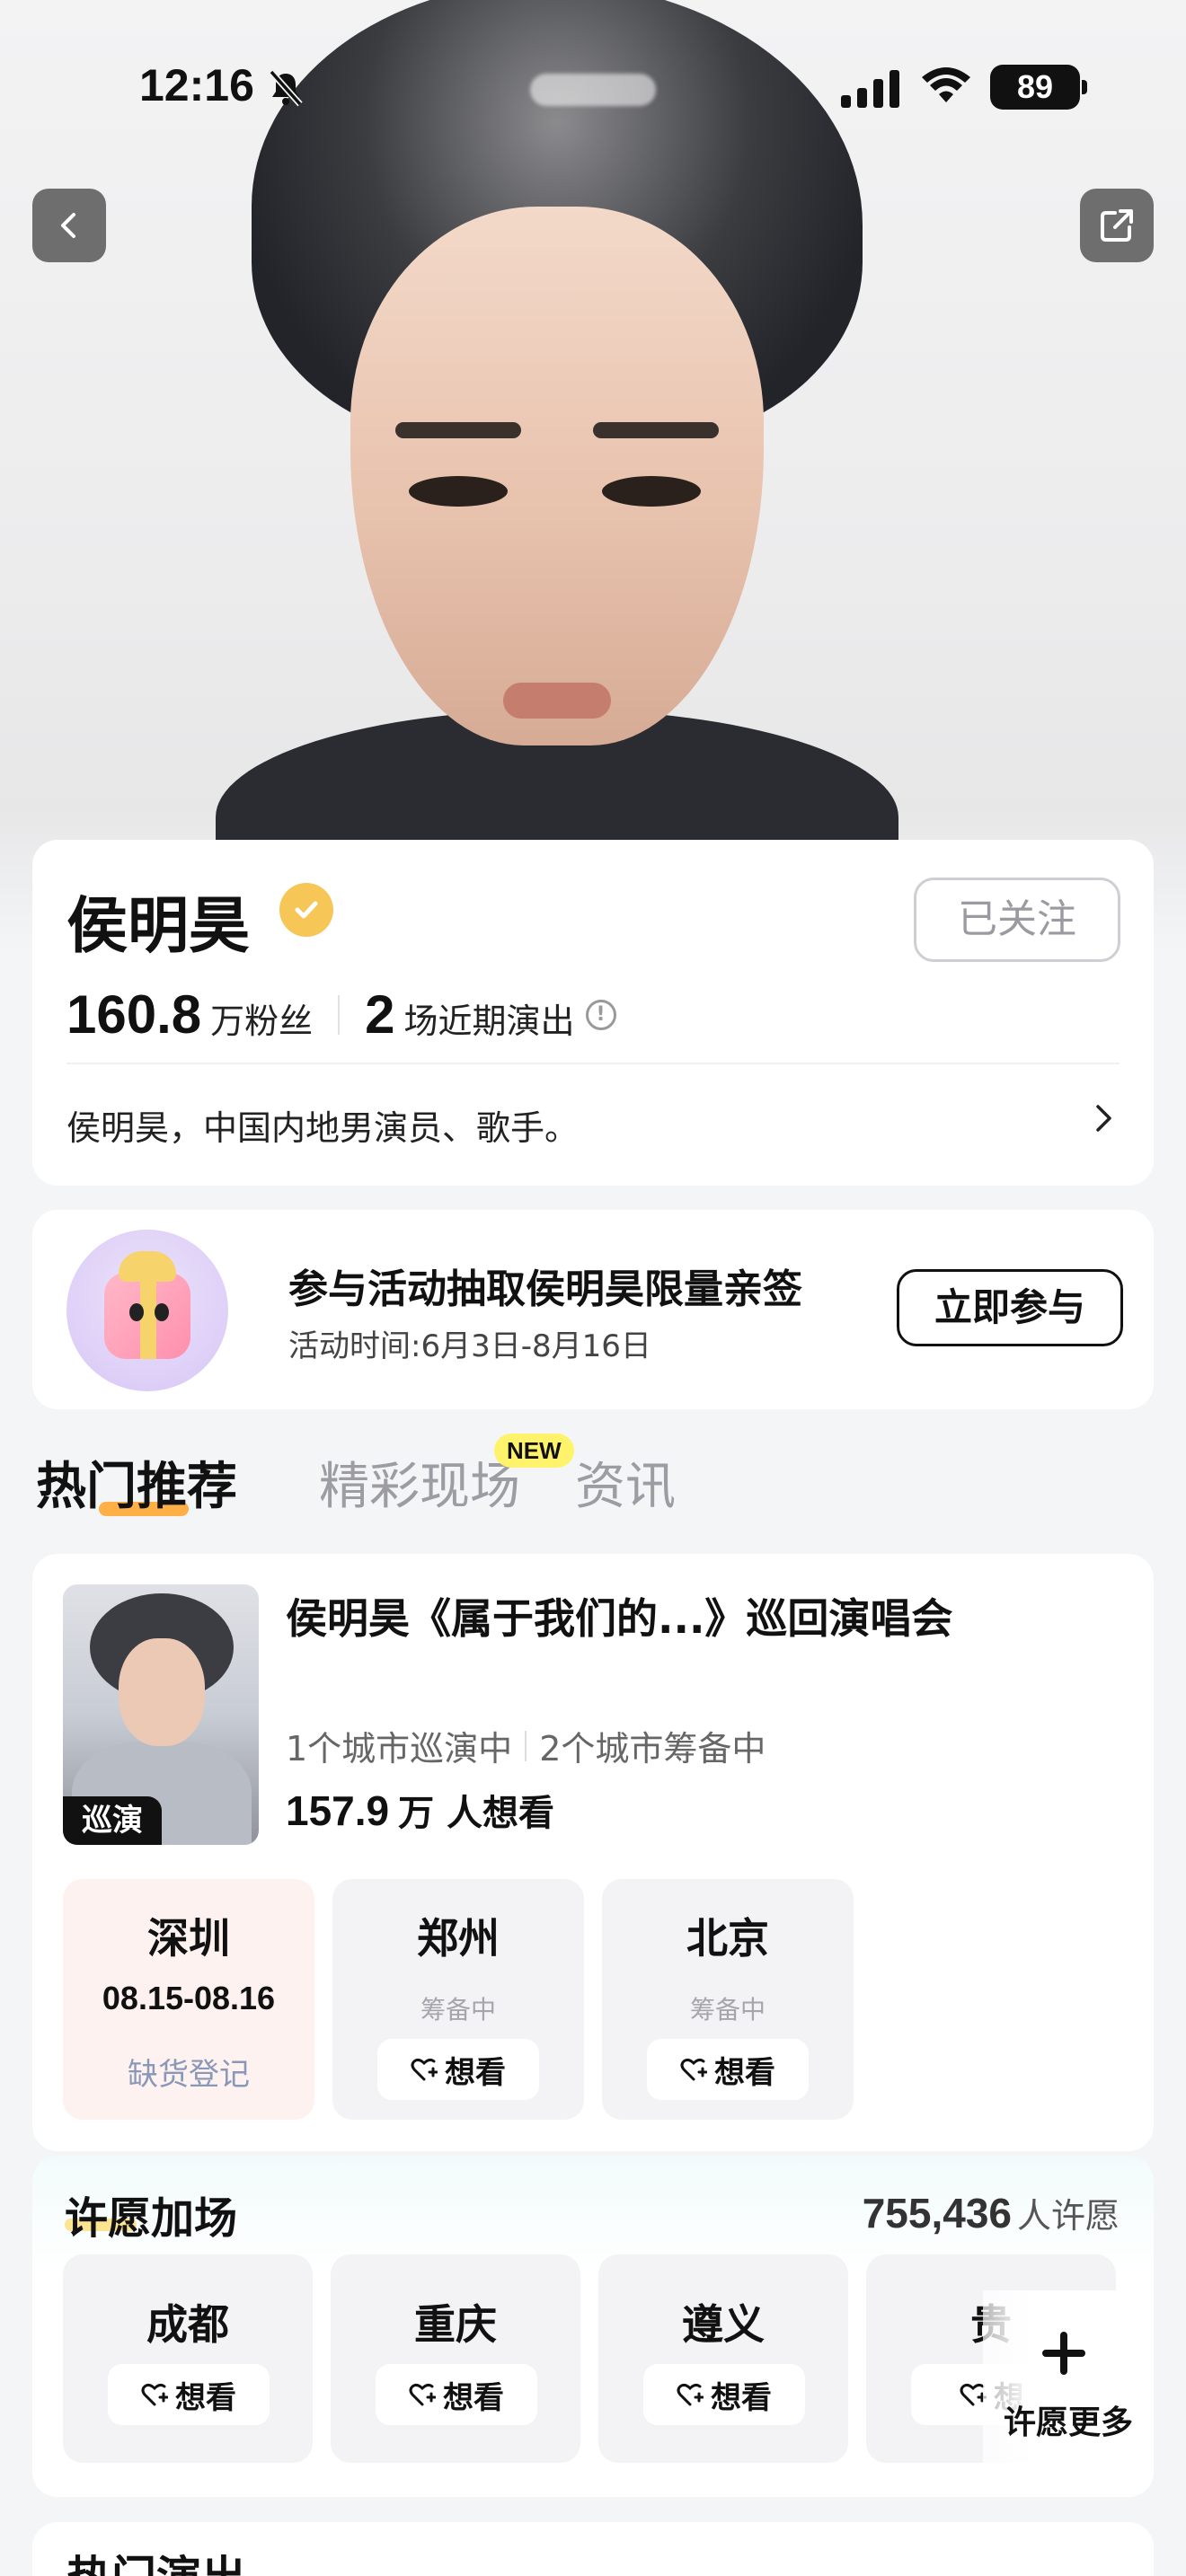 The image size is (1186, 2576). I want to click on preparing-count: 2个城市筹备中, so click(652, 1749).